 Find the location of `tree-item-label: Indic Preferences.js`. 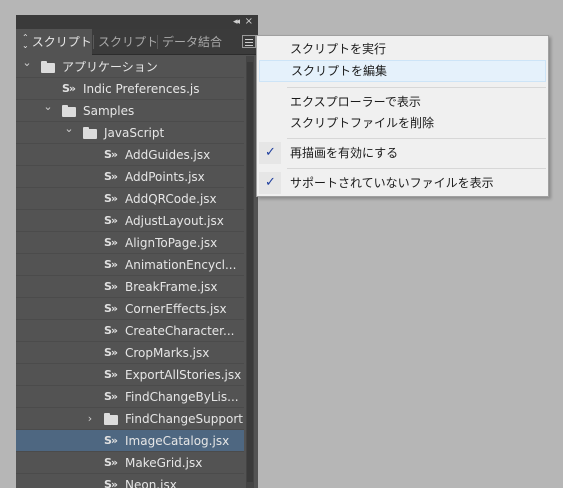

tree-item-label: Indic Preferences.js is located at coordinates (141, 89).